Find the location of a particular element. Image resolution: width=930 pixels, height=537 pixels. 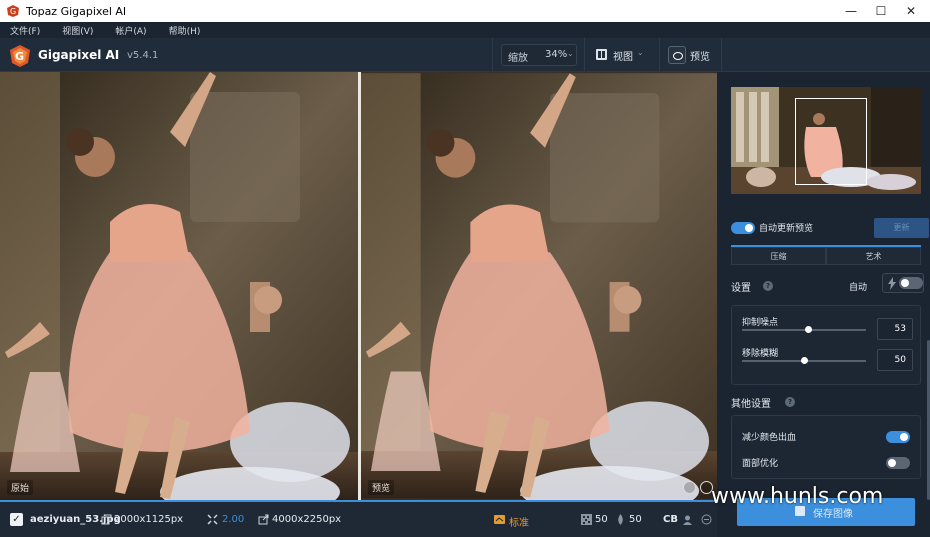

blur-value-input: 50 is located at coordinates (895, 360).